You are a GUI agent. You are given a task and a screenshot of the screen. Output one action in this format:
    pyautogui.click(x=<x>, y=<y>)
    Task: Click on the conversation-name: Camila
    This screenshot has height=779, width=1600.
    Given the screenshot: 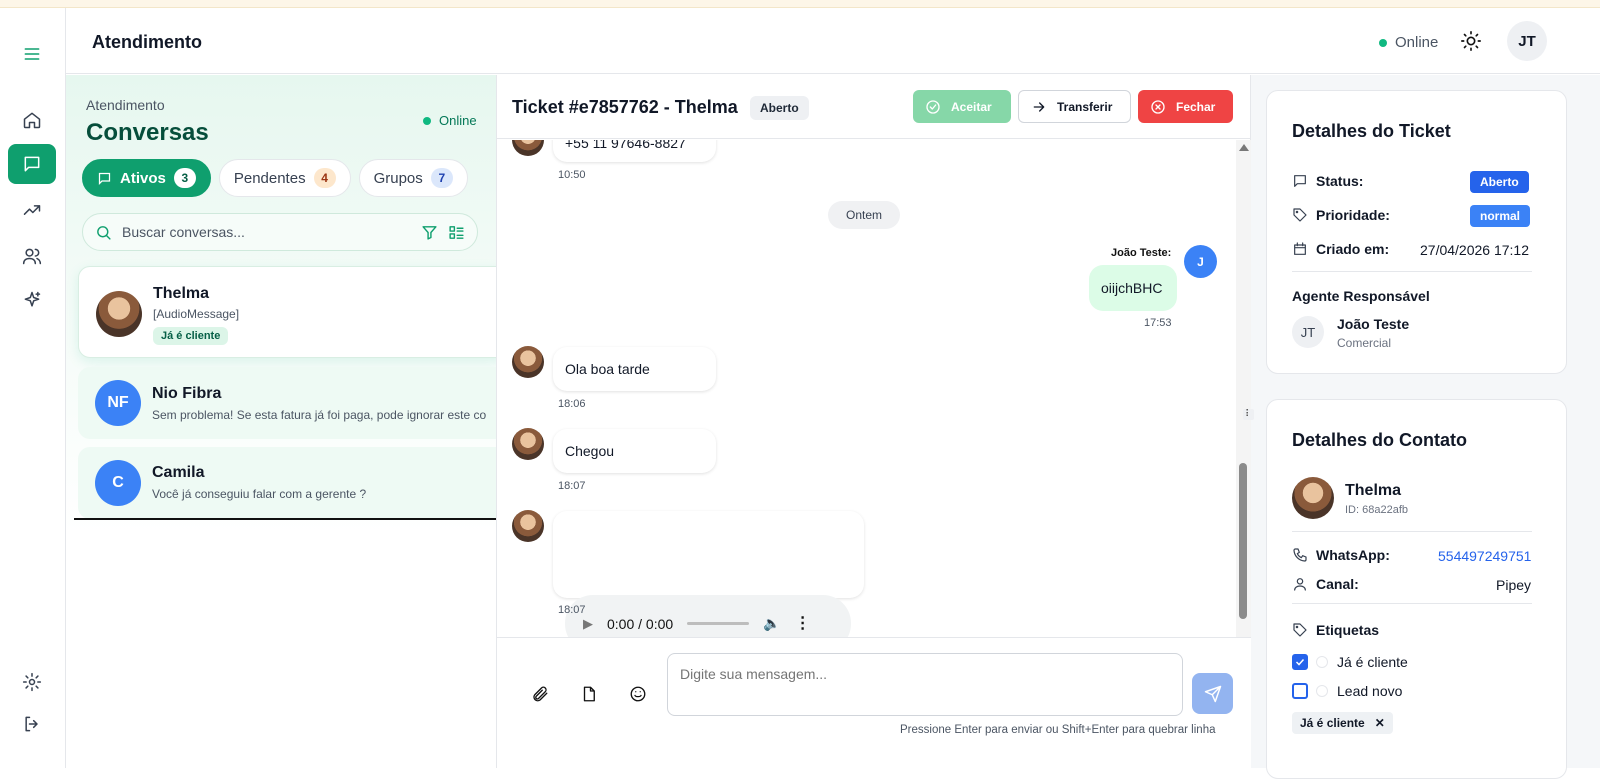 What is the action you would take?
    pyautogui.click(x=178, y=472)
    